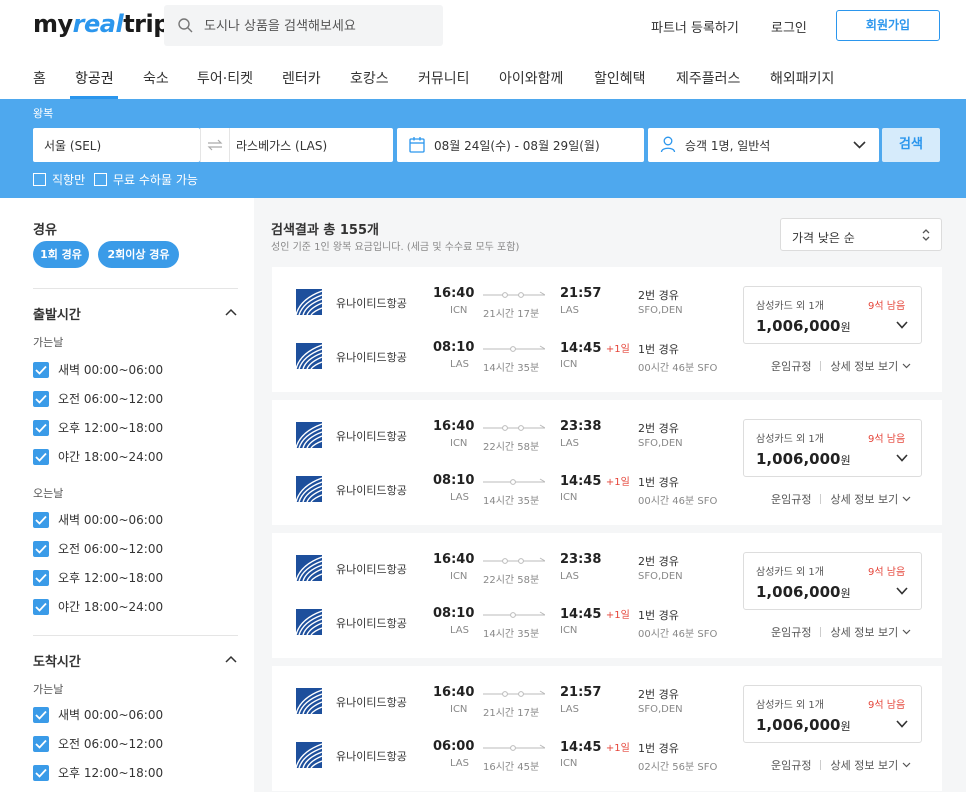 The image size is (966, 792). I want to click on filter-divider, so click(135, 288).